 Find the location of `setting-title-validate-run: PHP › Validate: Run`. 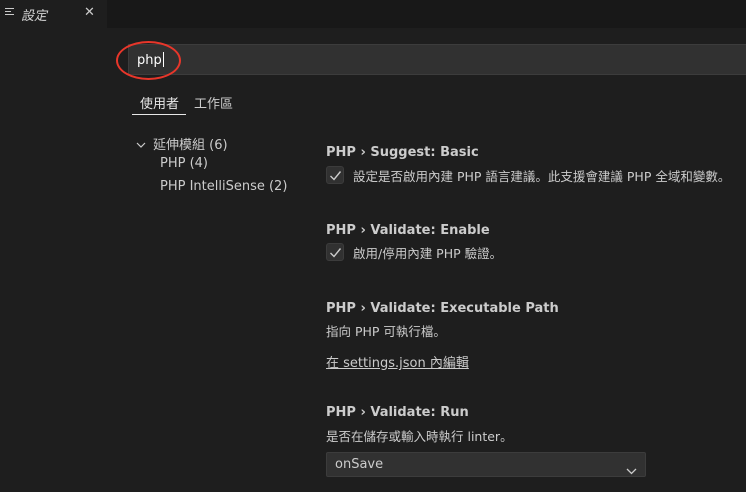

setting-title-validate-run: PHP › Validate: Run is located at coordinates (397, 412).